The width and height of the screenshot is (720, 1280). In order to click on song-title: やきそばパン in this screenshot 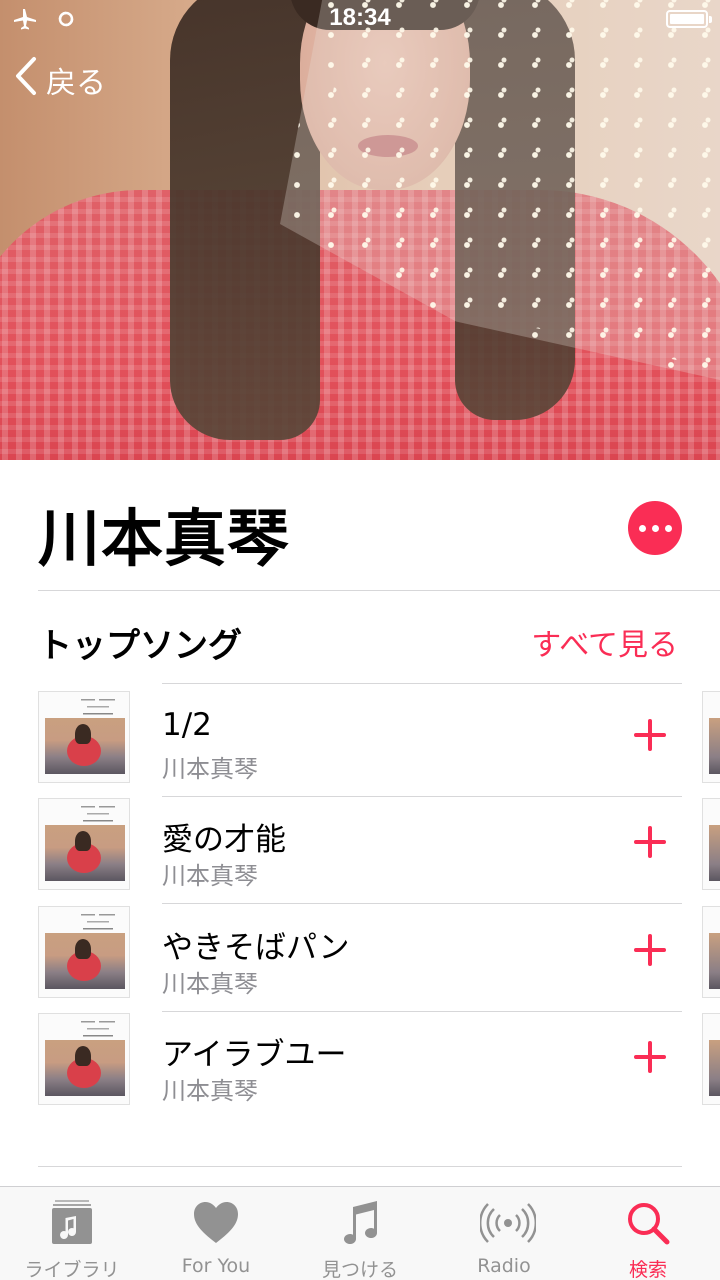, I will do `click(256, 948)`.